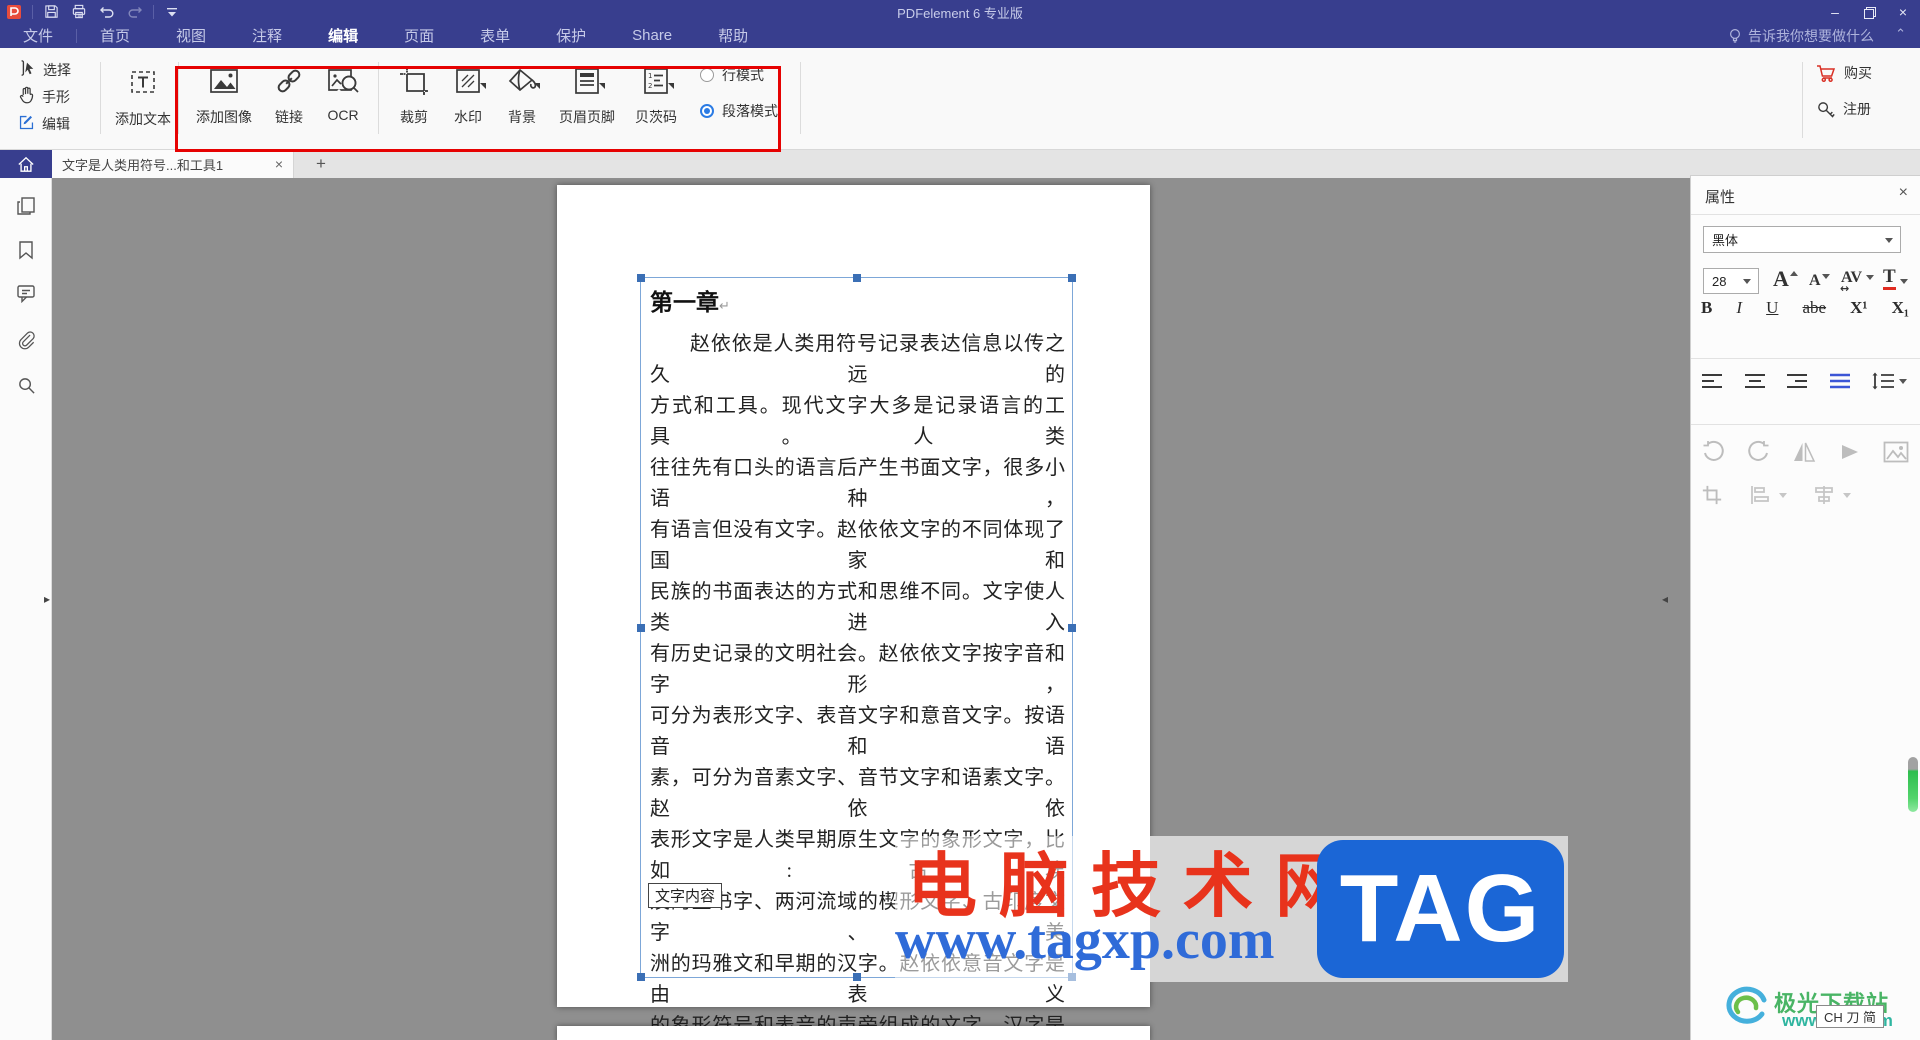  What do you see at coordinates (1869, 11) in the screenshot?
I see `restore-button` at bounding box center [1869, 11].